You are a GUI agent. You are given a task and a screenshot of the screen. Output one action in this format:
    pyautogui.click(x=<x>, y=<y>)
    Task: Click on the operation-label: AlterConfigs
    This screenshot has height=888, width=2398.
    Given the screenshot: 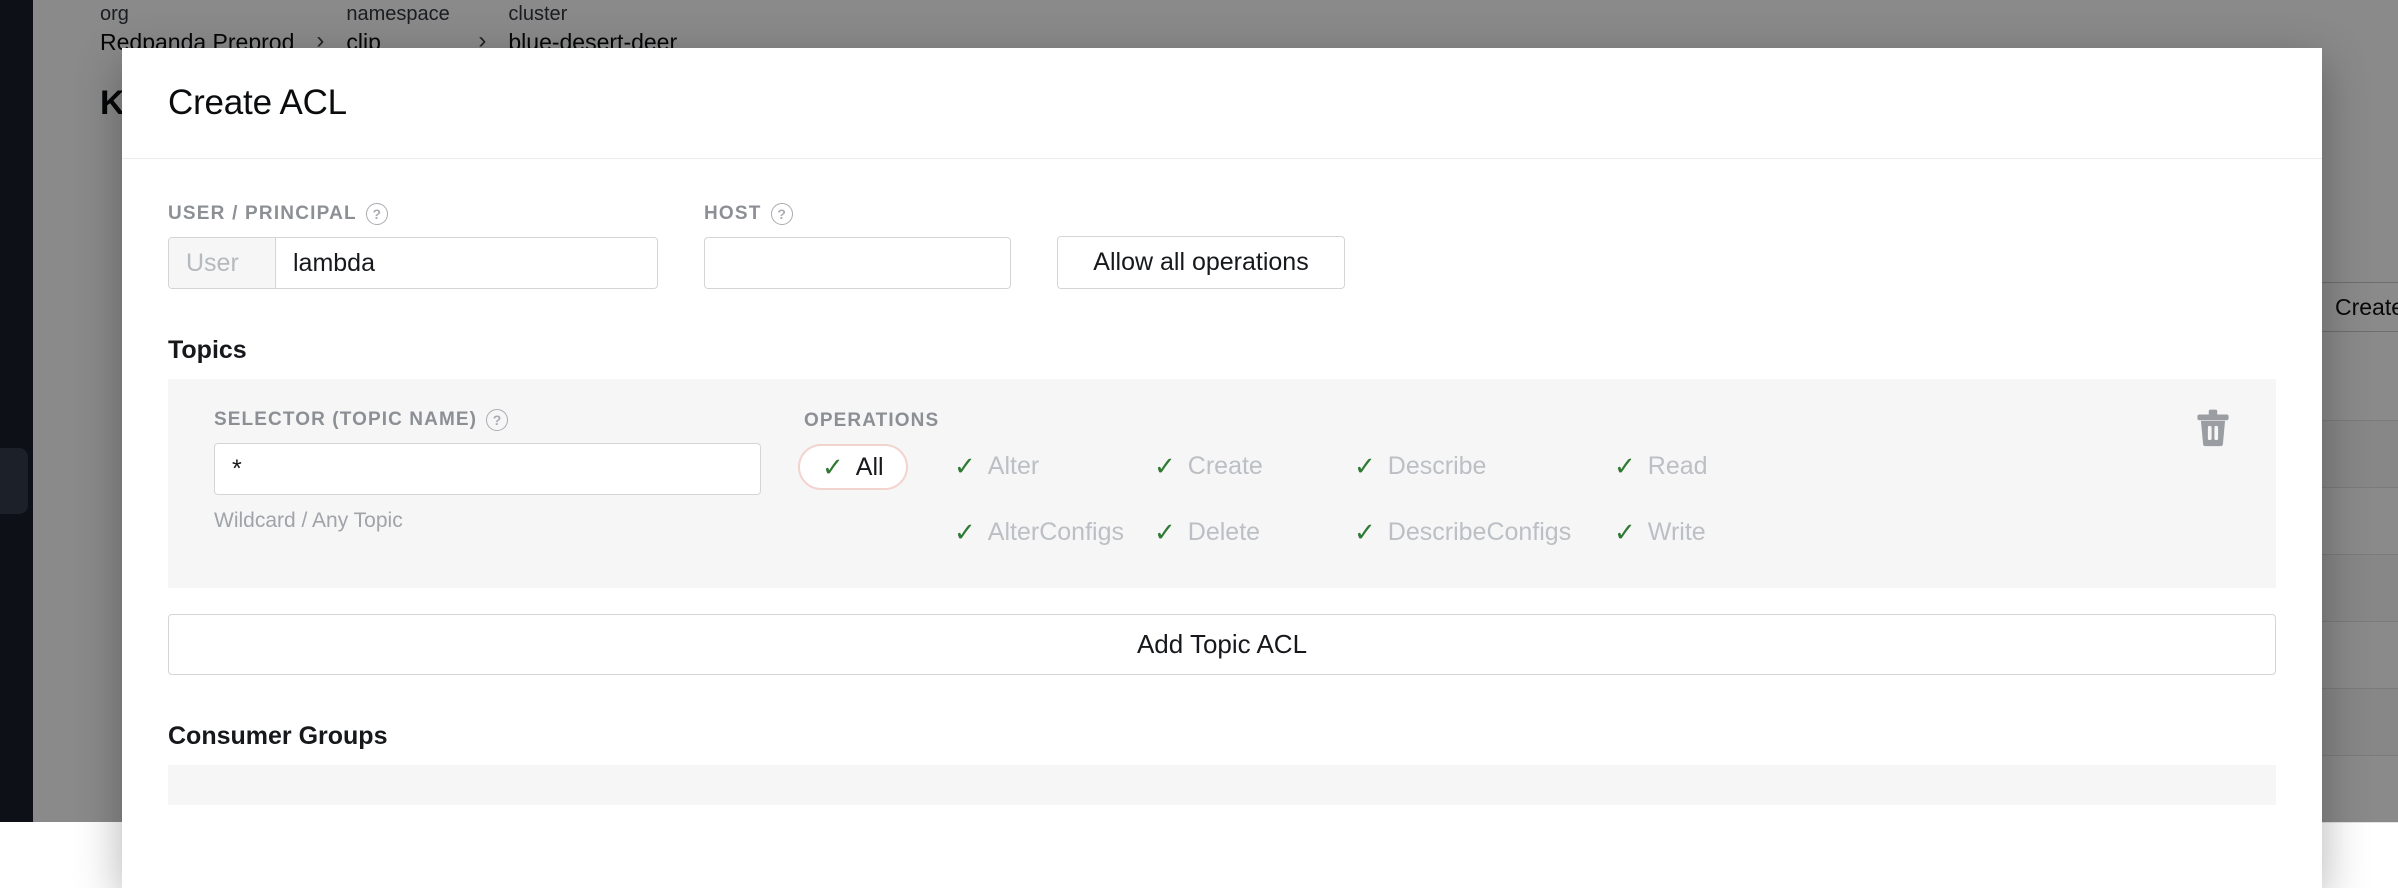 What is the action you would take?
    pyautogui.click(x=1056, y=532)
    